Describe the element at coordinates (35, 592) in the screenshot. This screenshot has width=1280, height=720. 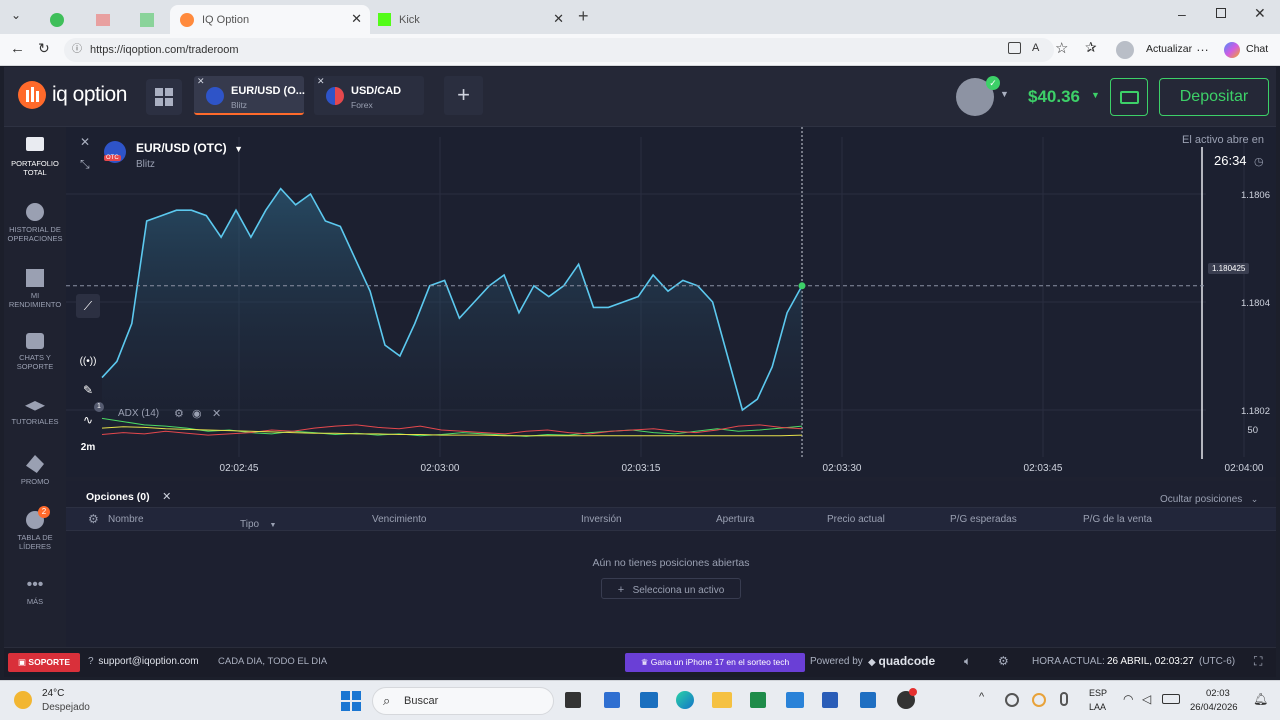
I see `sidebar-item-more: ••• MÁS` at that location.